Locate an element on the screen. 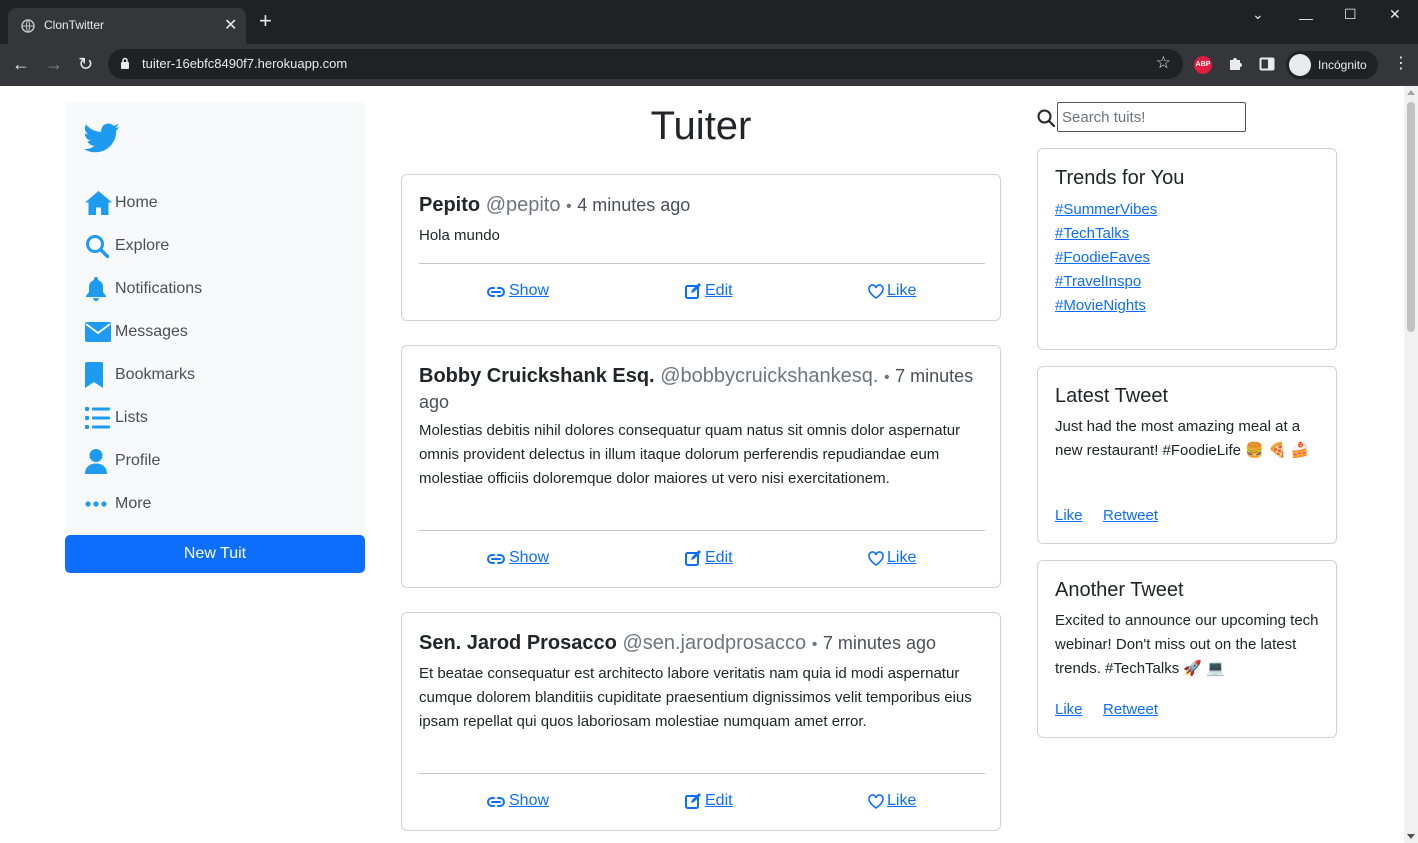 This screenshot has height=843, width=1418. bell-icon is located at coordinates (96, 289).